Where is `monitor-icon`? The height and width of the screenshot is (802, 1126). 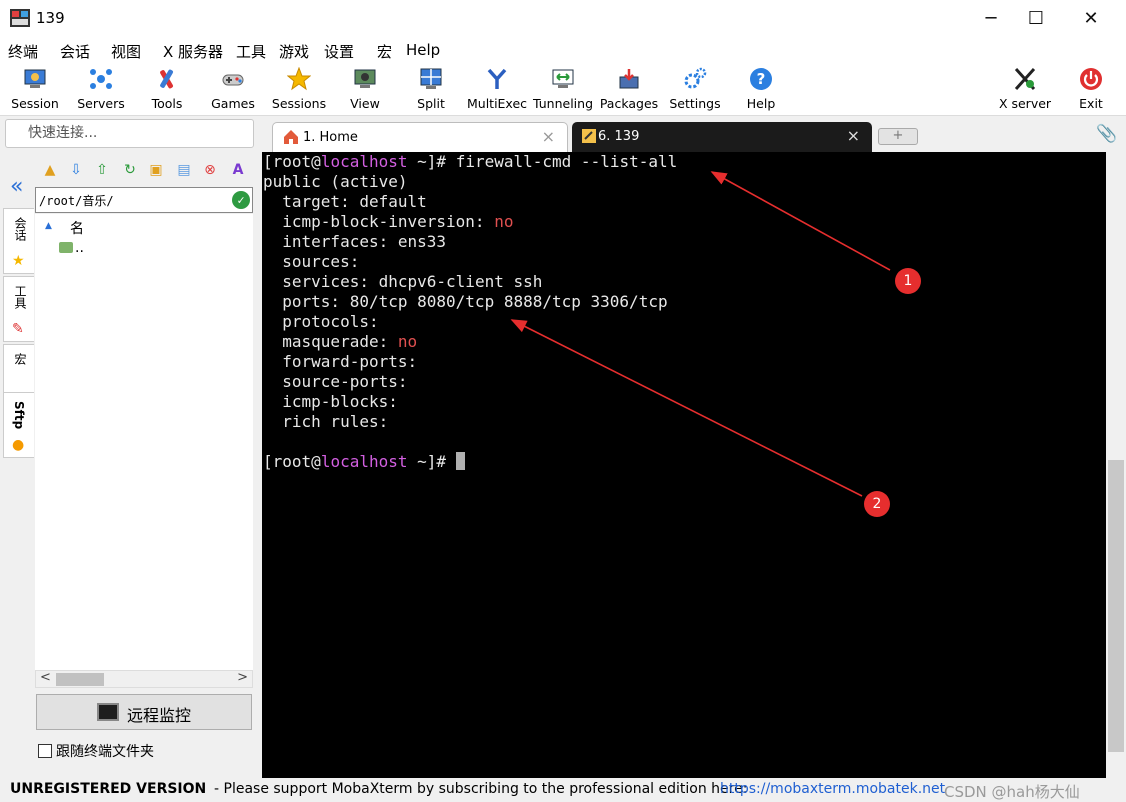
monitor-icon is located at coordinates (108, 712).